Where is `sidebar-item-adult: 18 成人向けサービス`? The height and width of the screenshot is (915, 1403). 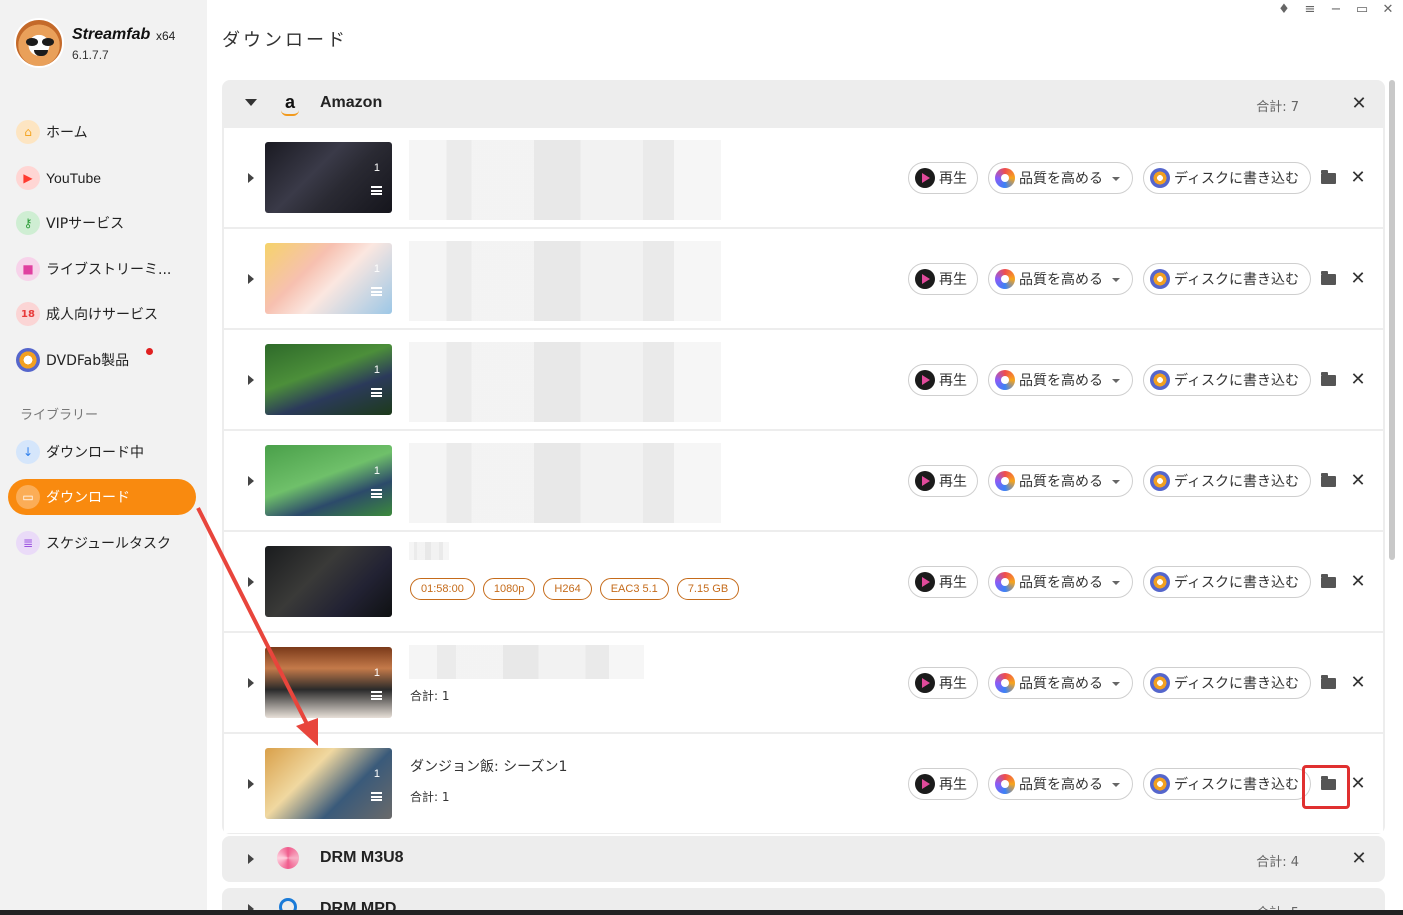
sidebar-item-adult: 18 成人向けサービス is located at coordinates (102, 314).